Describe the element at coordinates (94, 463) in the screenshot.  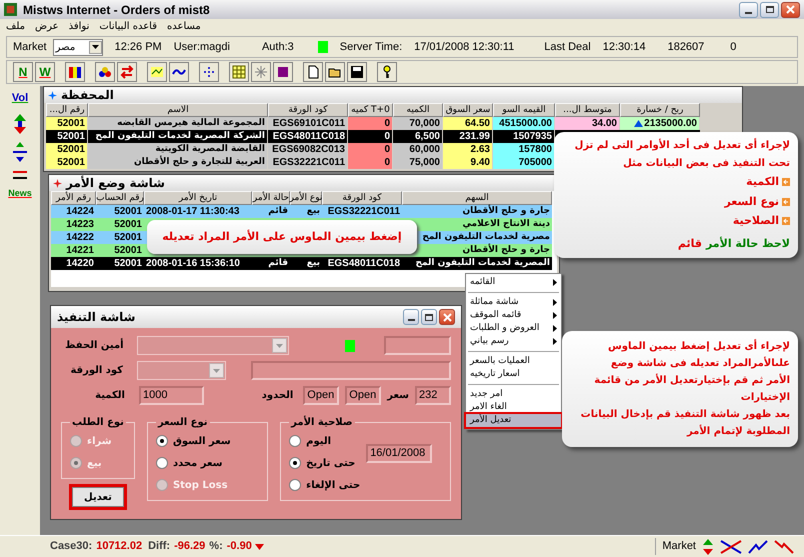
I see `radio-label: بيع` at that location.